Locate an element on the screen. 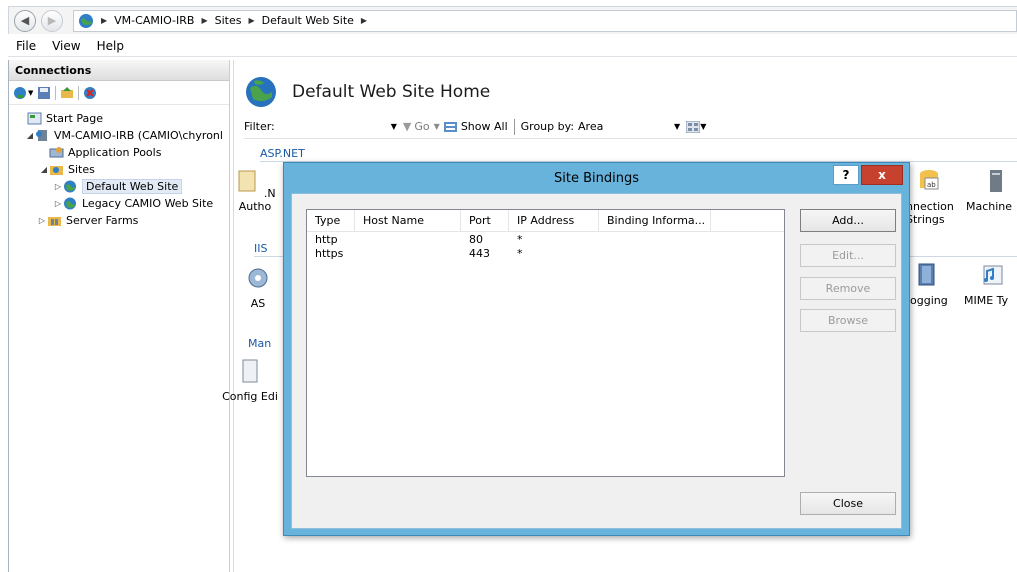  connections-toolbar: ▼ is located at coordinates (119, 93).